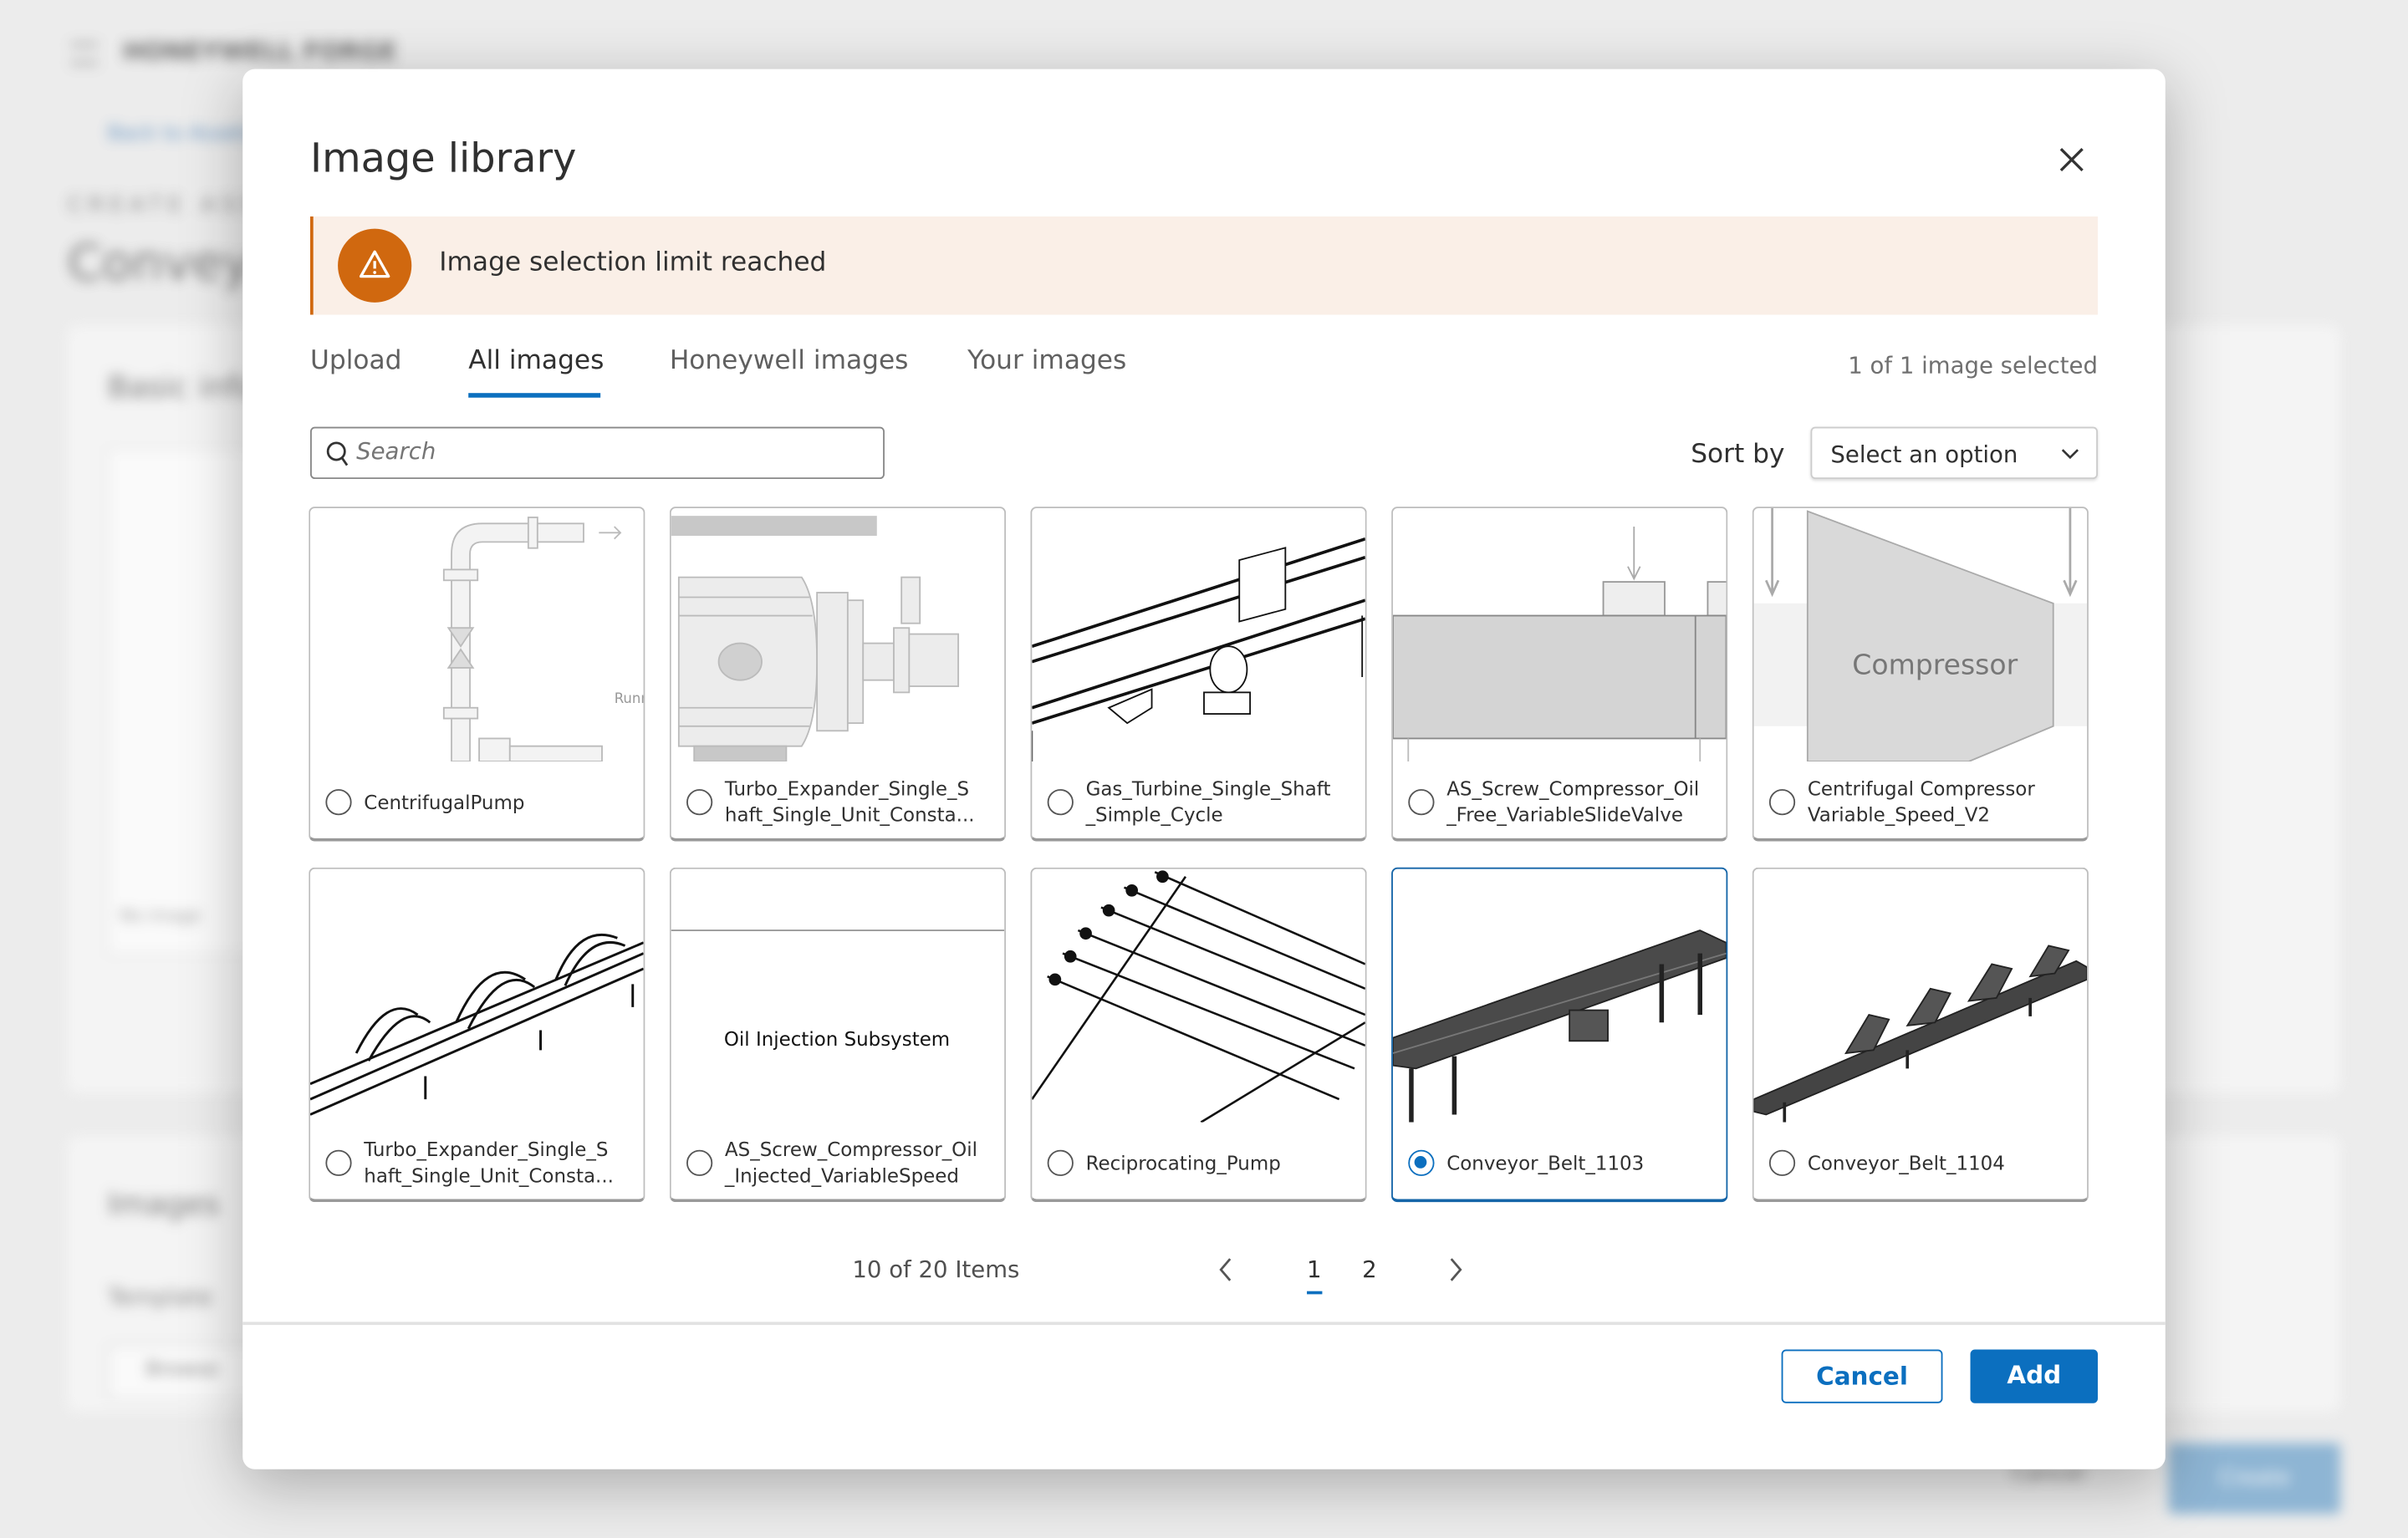  What do you see at coordinates (182, 387) in the screenshot?
I see `basic-info-title: Basic info` at bounding box center [182, 387].